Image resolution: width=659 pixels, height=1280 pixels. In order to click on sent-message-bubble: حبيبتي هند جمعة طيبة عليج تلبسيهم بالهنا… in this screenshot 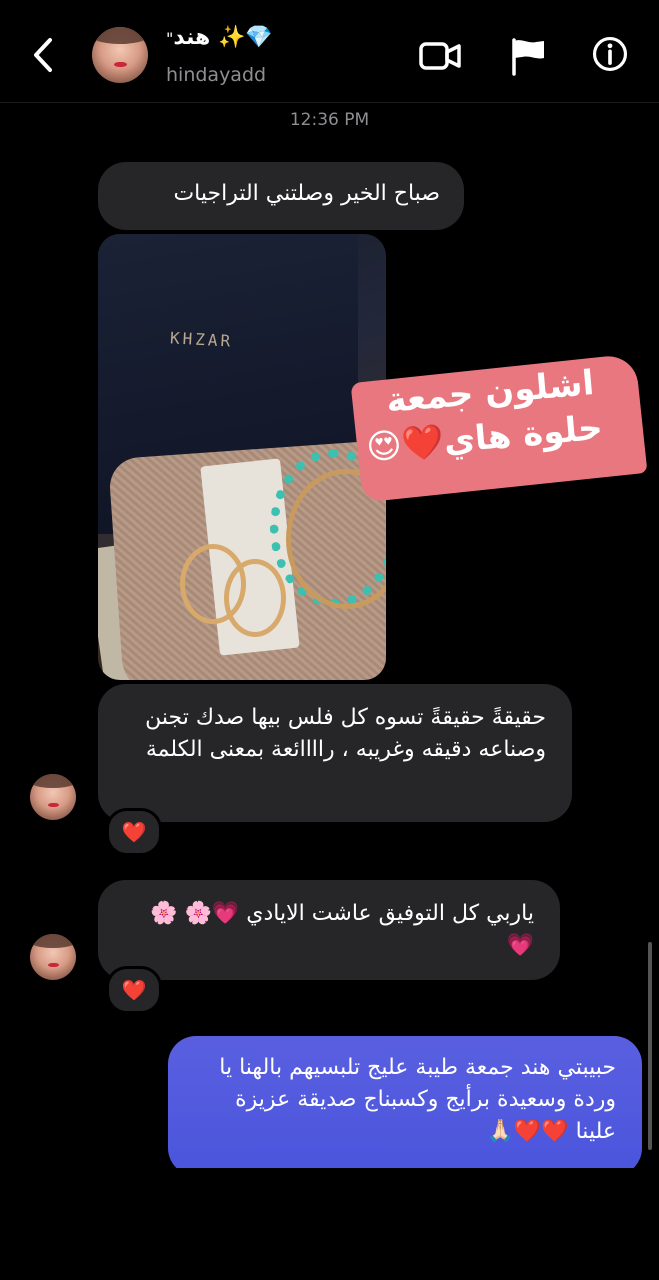, I will do `click(405, 1106)`.